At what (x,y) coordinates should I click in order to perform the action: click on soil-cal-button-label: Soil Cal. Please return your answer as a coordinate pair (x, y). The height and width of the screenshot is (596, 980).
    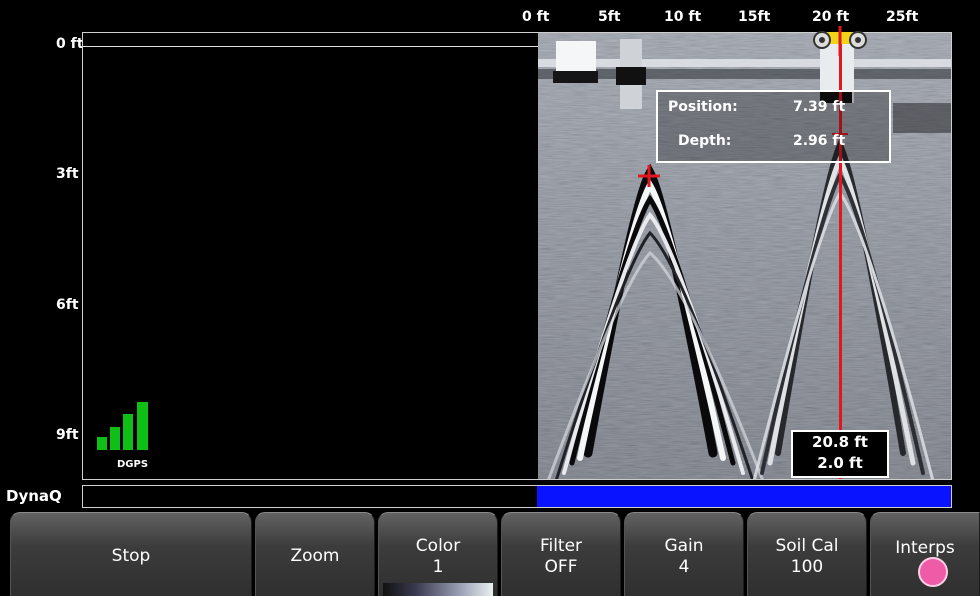
    Looking at the image, I should click on (807, 546).